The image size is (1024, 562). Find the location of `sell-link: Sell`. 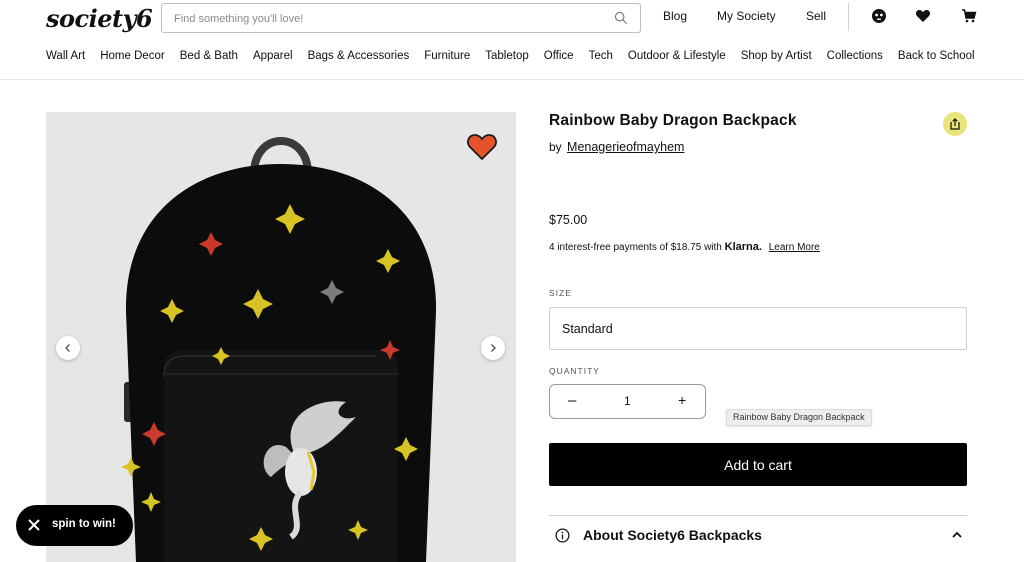

sell-link: Sell is located at coordinates (816, 16).